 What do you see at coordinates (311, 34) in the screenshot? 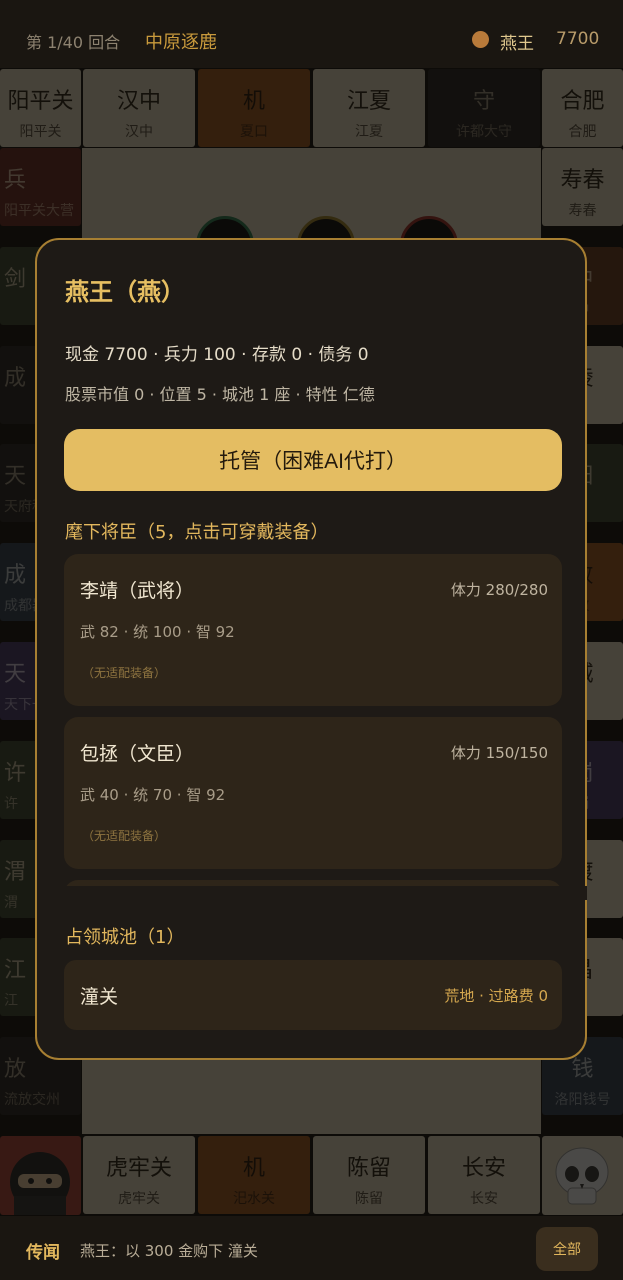
I see `top-bar: 第 1/40 回合 中原逐鹿 燕王 7700` at bounding box center [311, 34].